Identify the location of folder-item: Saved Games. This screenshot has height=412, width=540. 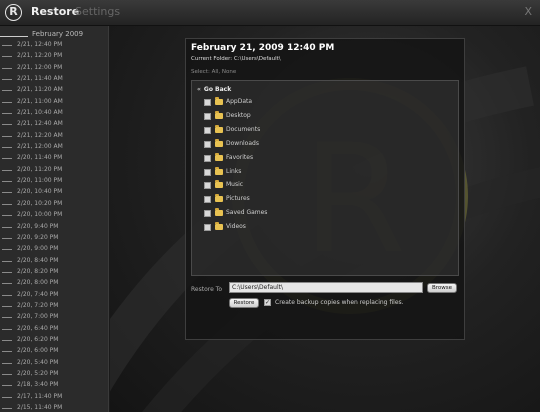
(304, 214).